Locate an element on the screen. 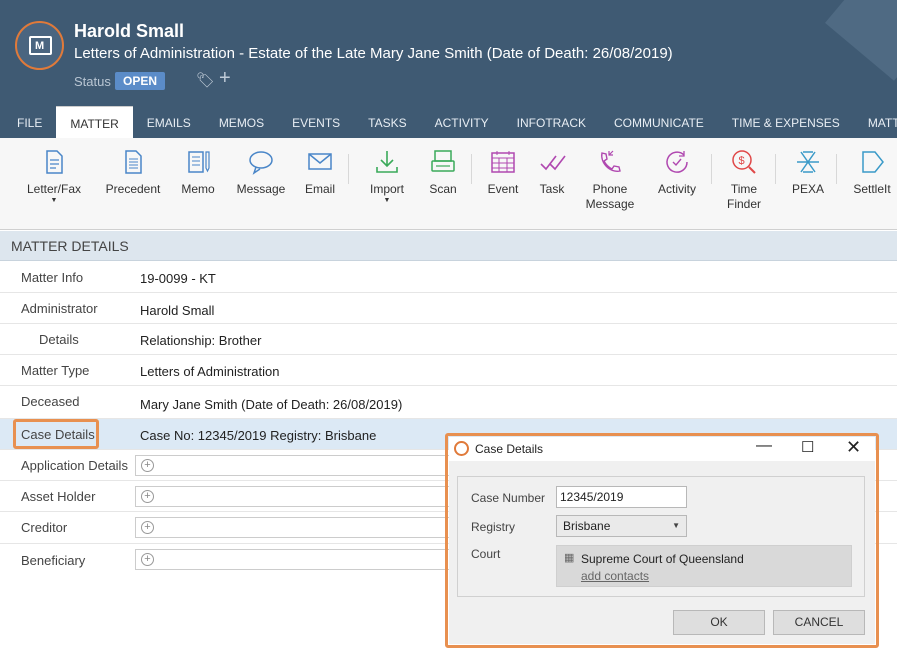 Image resolution: width=897 pixels, height=664 pixels. event-button: Event is located at coordinates (503, 172).